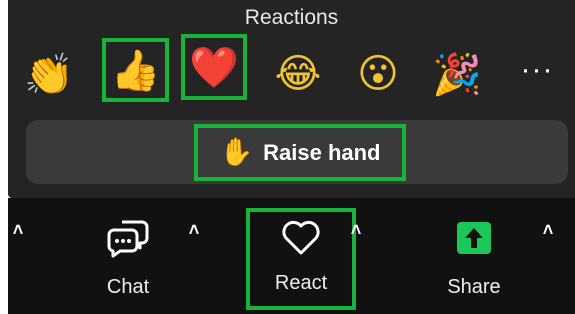 Image resolution: width=575 pixels, height=314 pixels. Describe the element at coordinates (194, 230) in the screenshot. I see `chat-options-caret: ˄` at that location.